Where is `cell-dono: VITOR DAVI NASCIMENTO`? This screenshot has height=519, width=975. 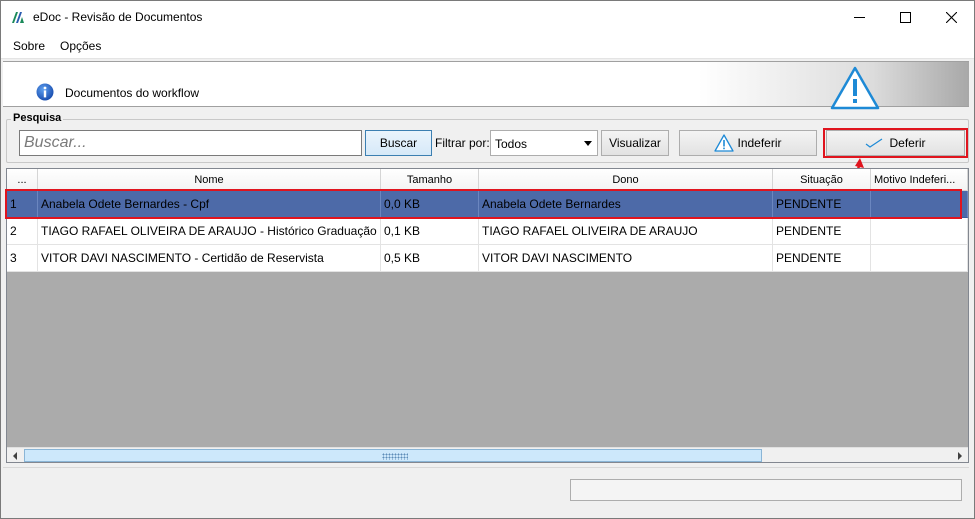 cell-dono: VITOR DAVI NASCIMENTO is located at coordinates (626, 258).